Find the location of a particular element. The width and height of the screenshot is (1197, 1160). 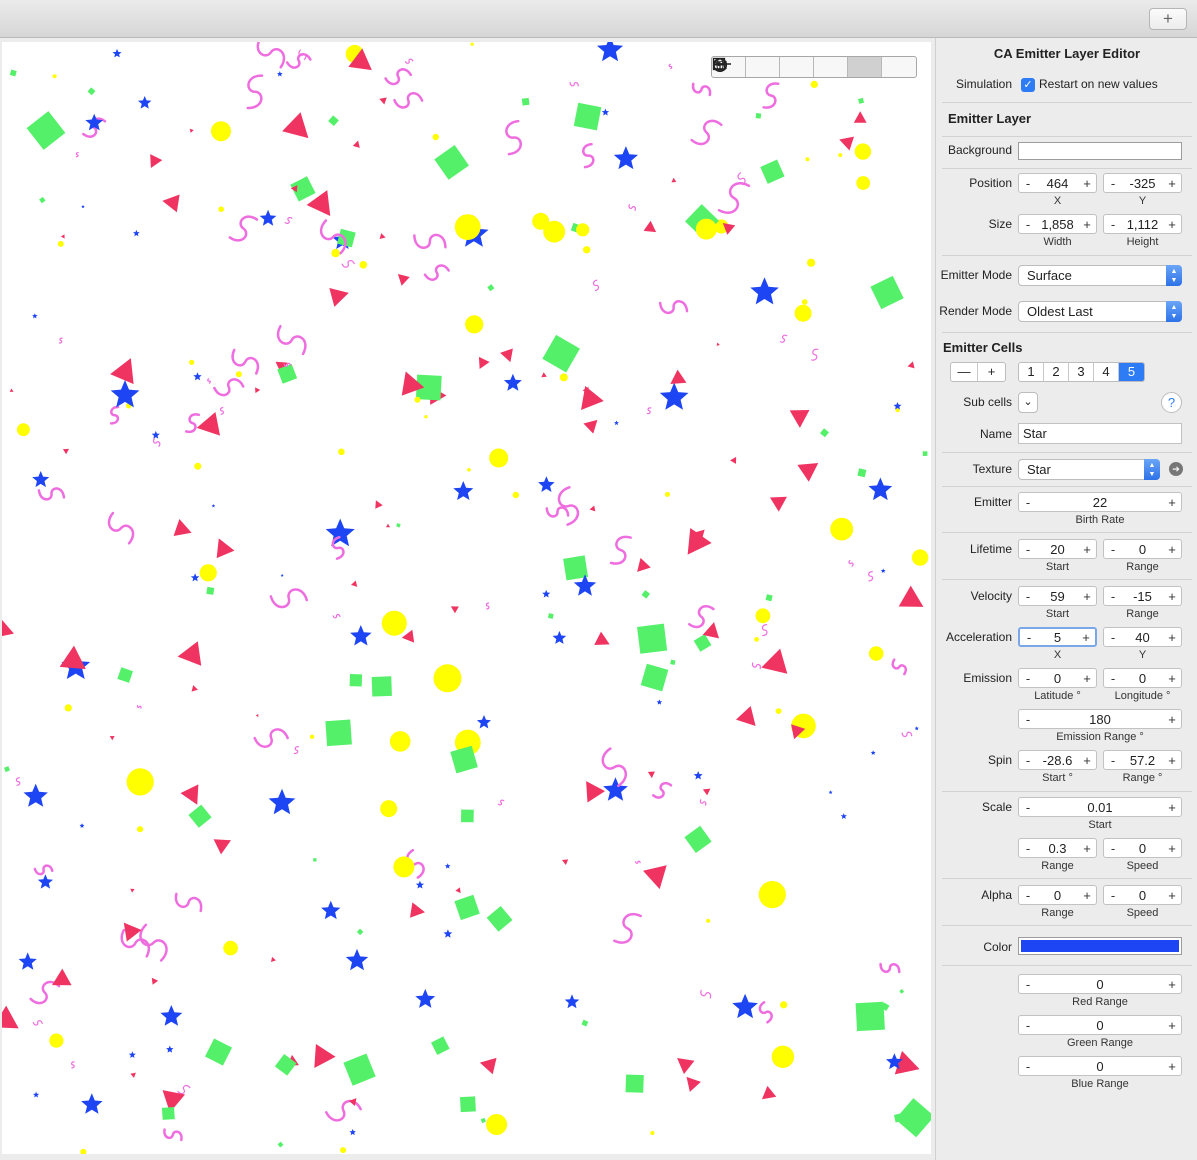

lifetime-start-value: 20 is located at coordinates (1057, 549).